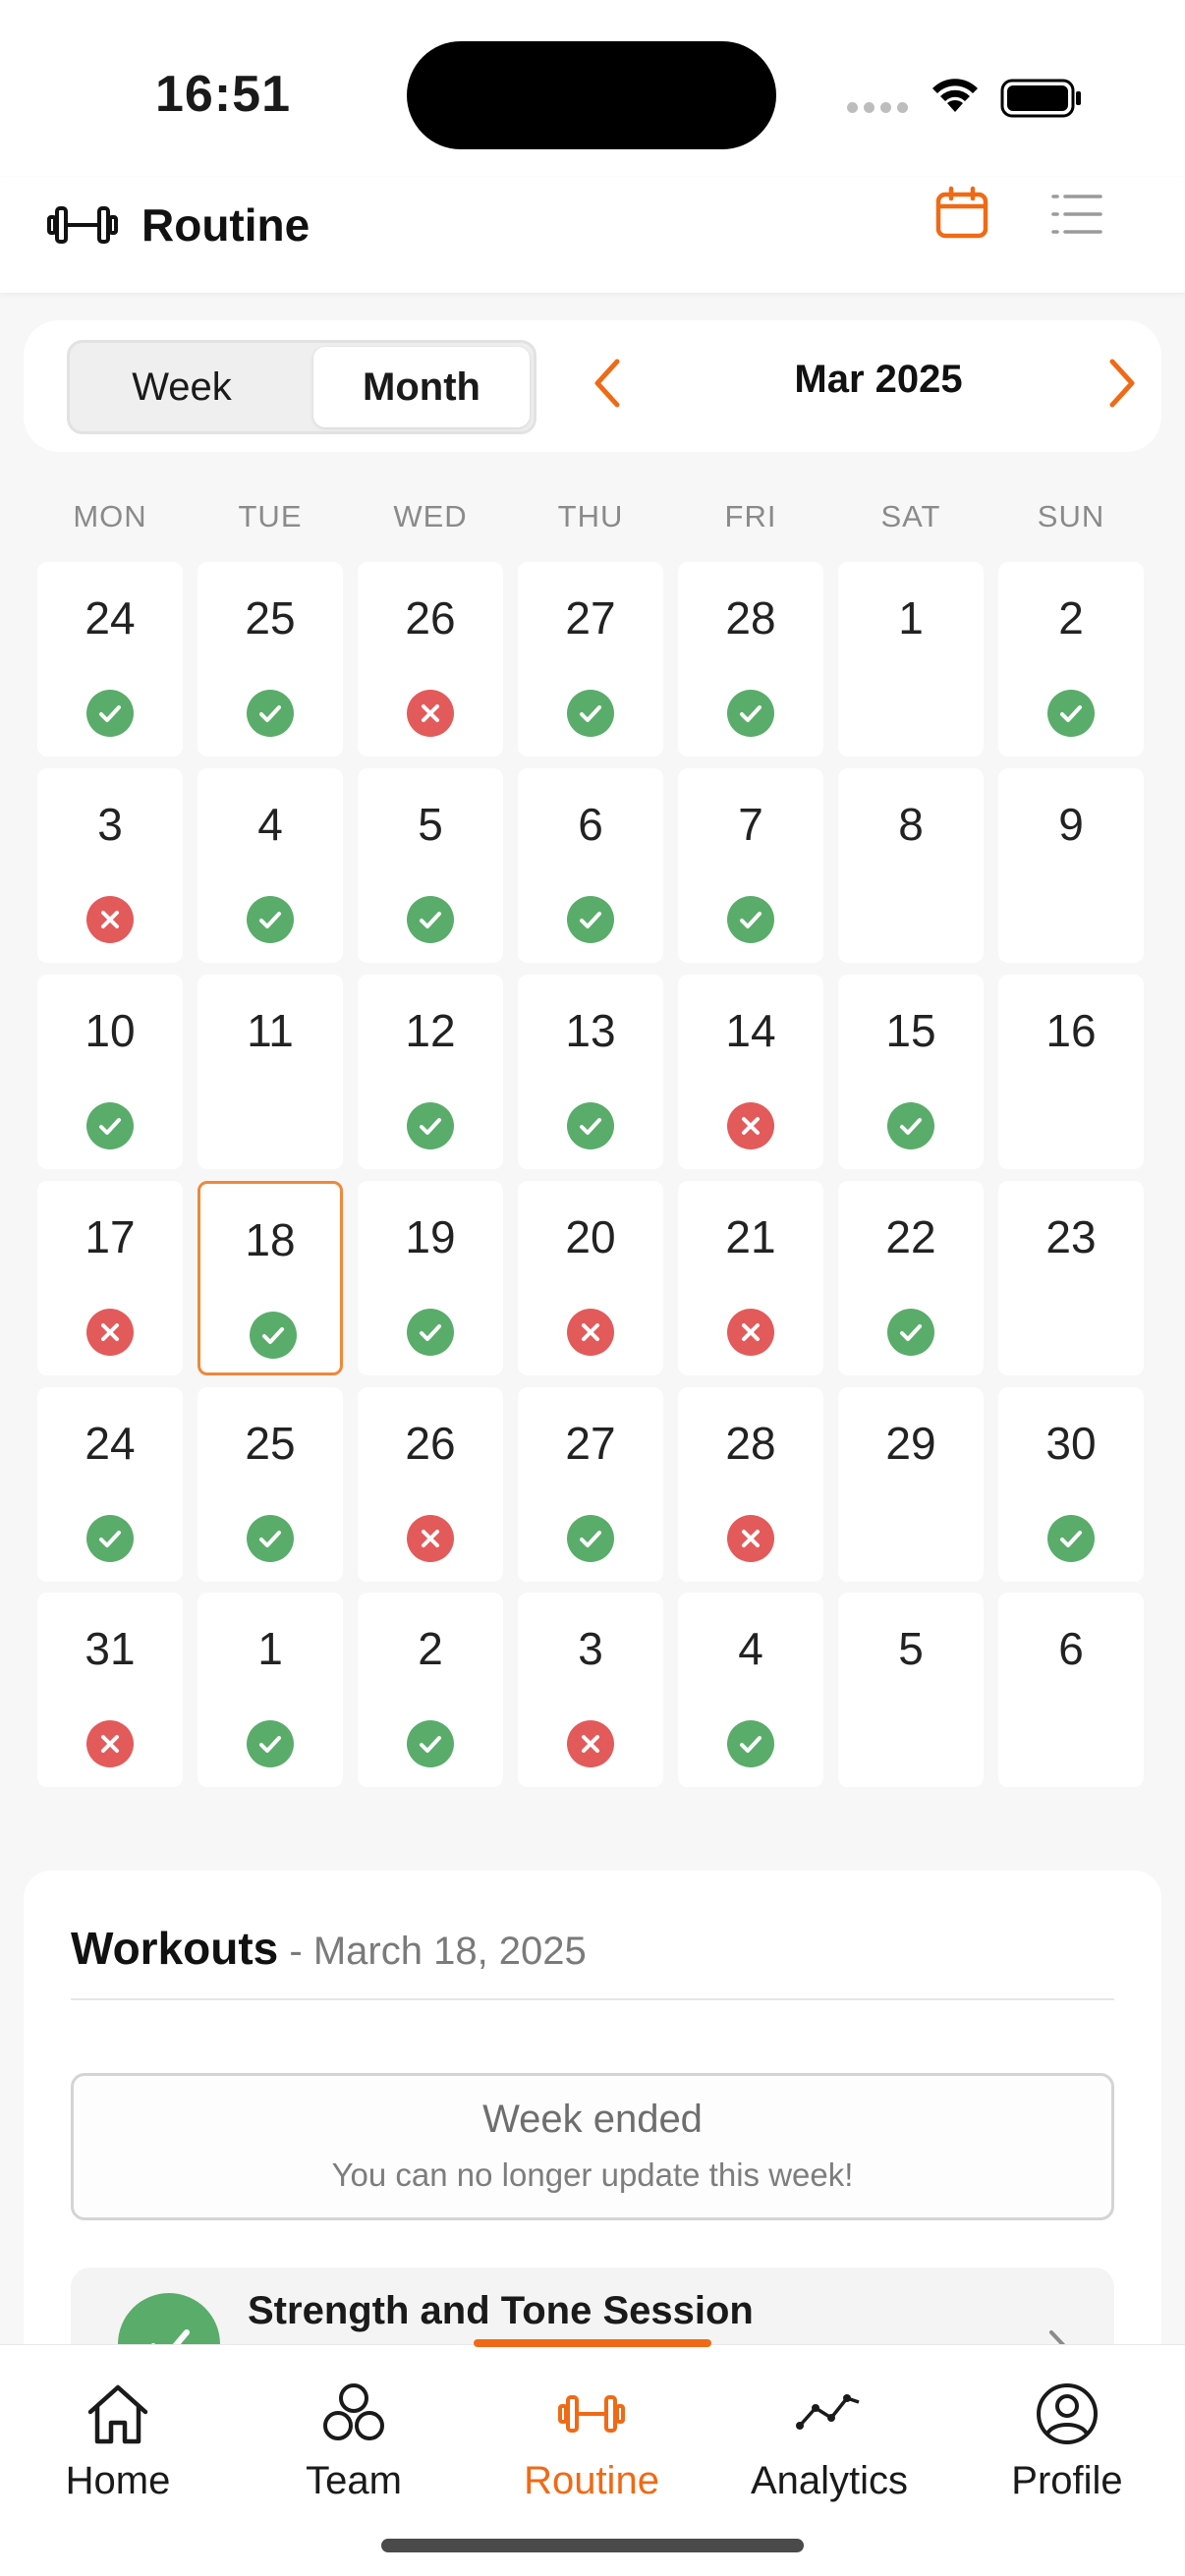 The height and width of the screenshot is (2576, 1185). Describe the element at coordinates (1122, 383) in the screenshot. I see `chevron-right-icon` at that location.